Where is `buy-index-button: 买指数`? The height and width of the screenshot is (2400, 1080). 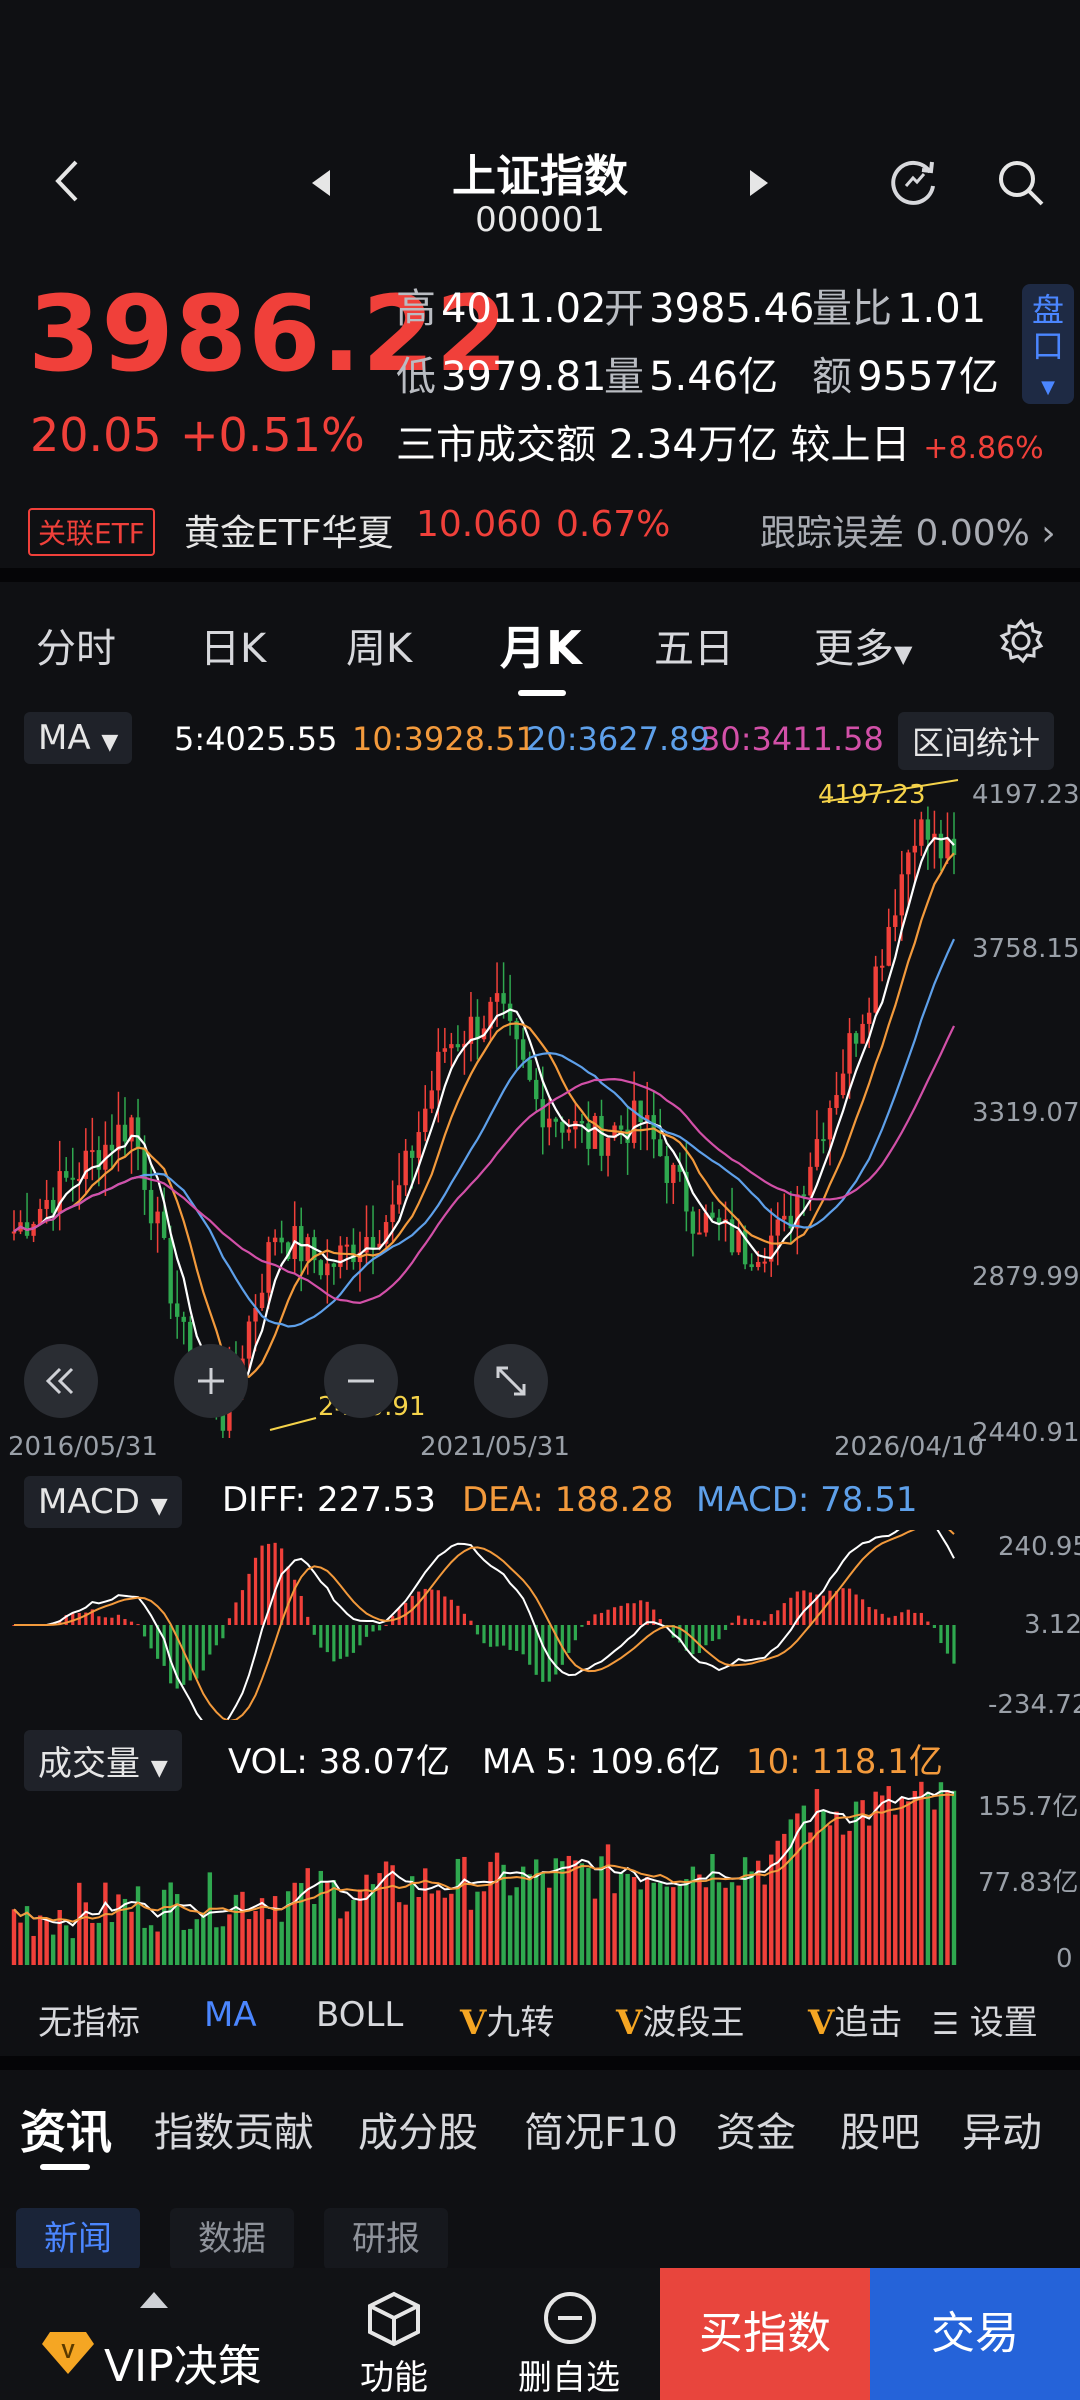 buy-index-button: 买指数 is located at coordinates (765, 2334).